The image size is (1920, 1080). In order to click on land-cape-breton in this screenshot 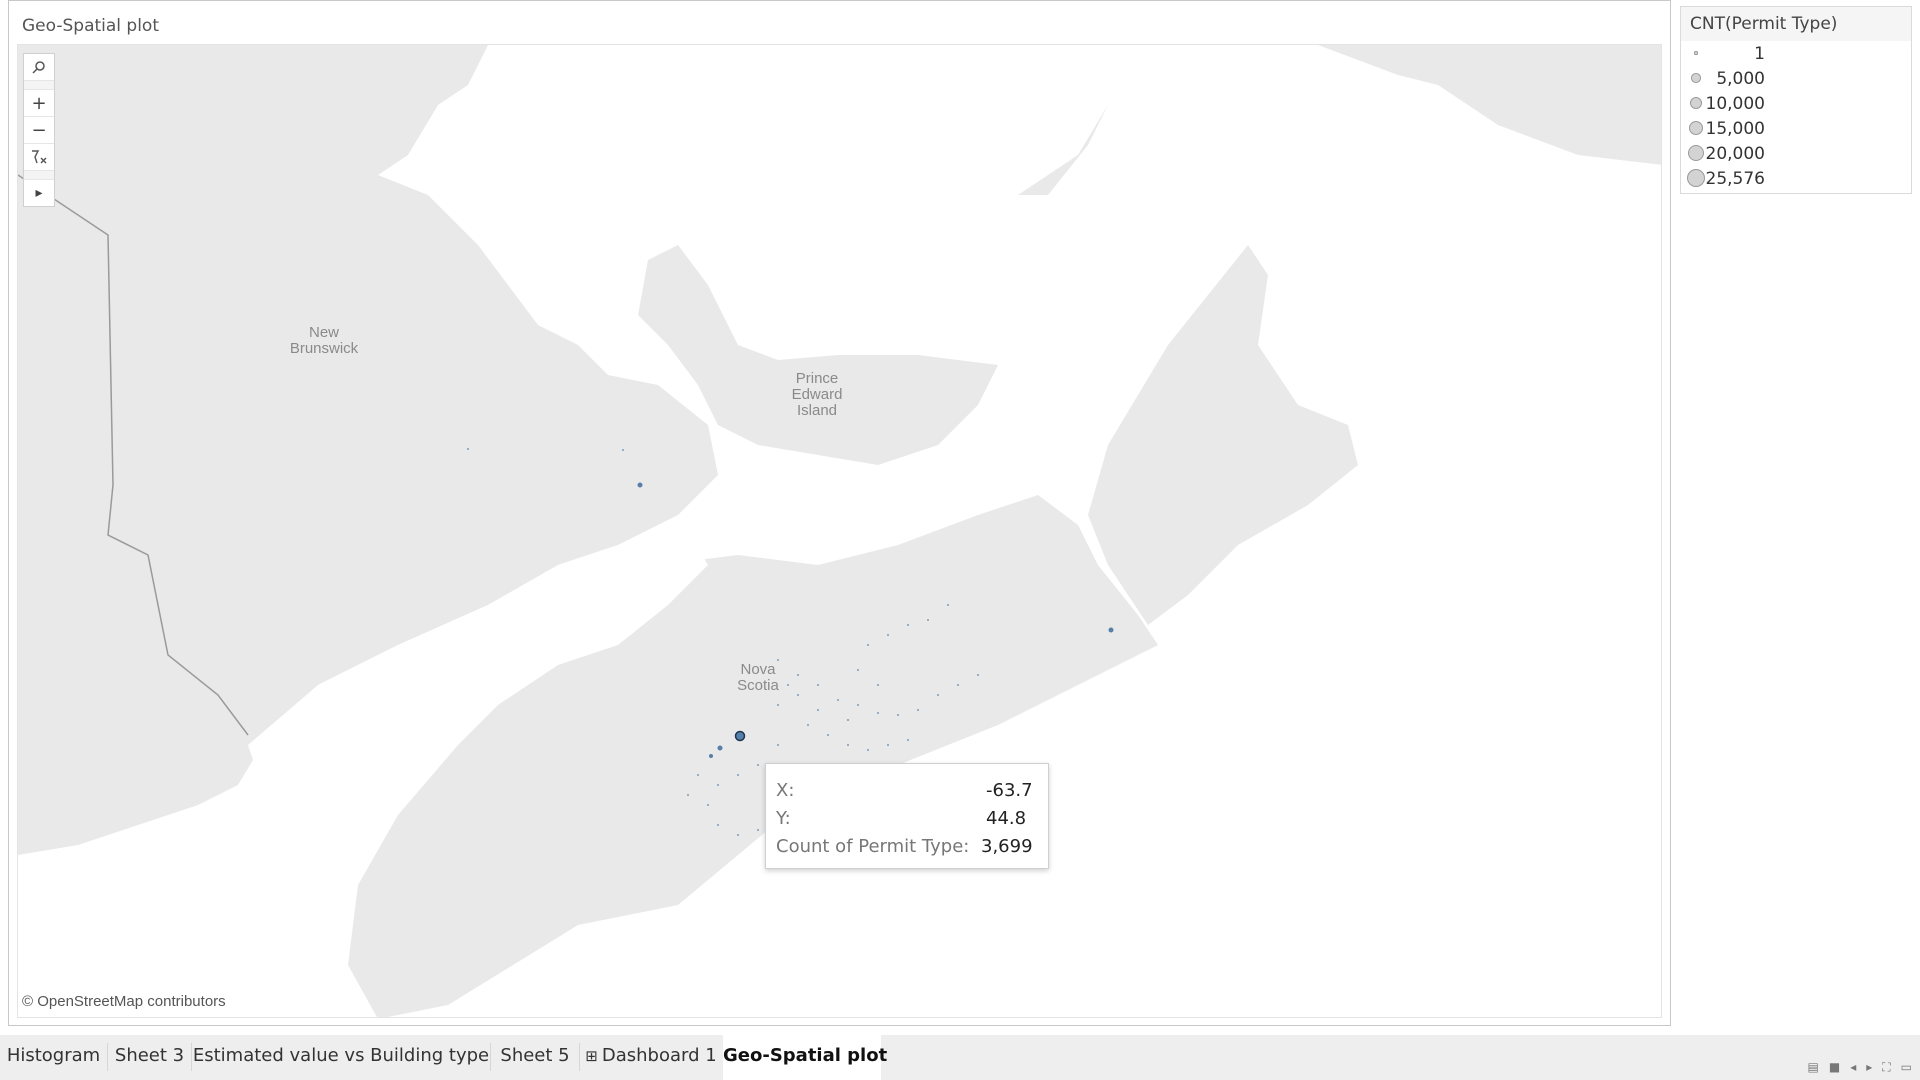, I will do `click(1223, 435)`.